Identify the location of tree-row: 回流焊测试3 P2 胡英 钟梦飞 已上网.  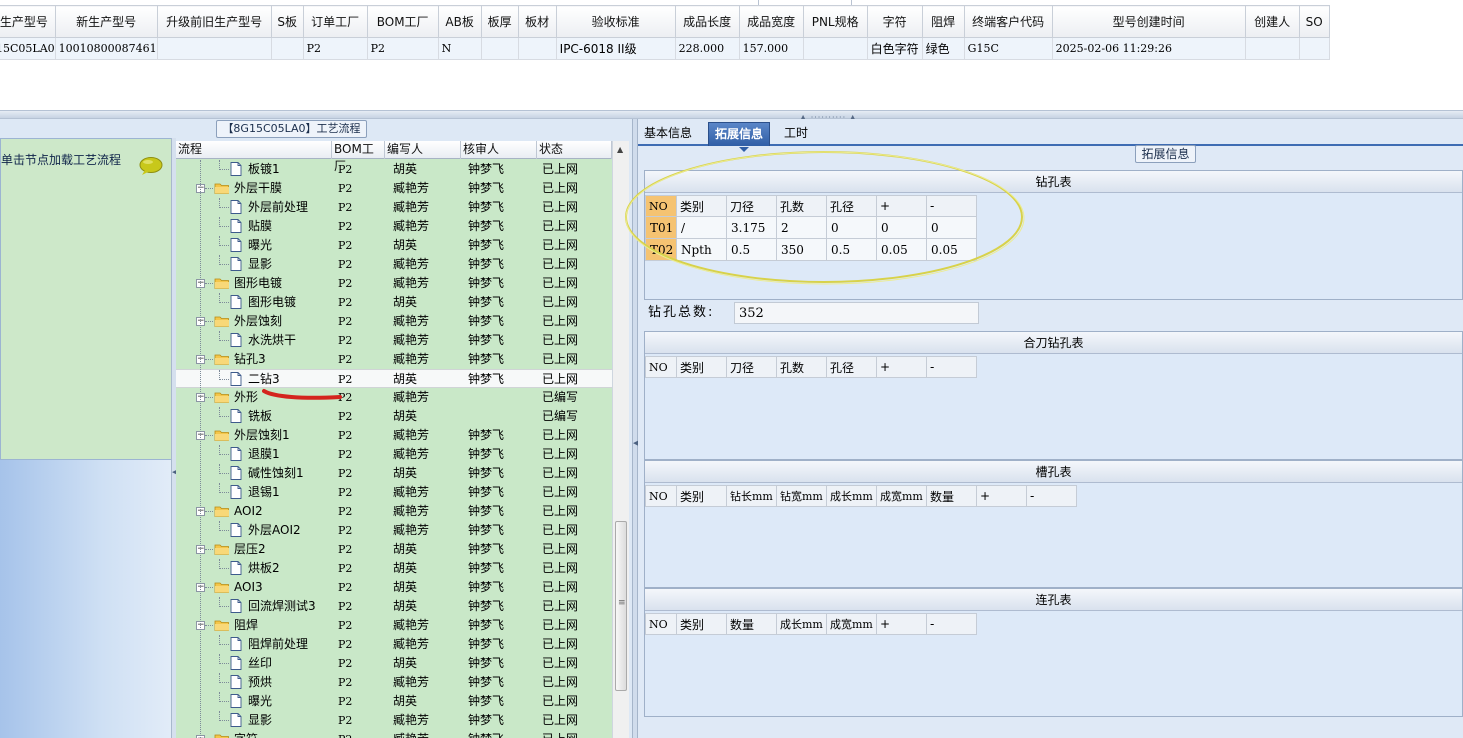
(394, 606).